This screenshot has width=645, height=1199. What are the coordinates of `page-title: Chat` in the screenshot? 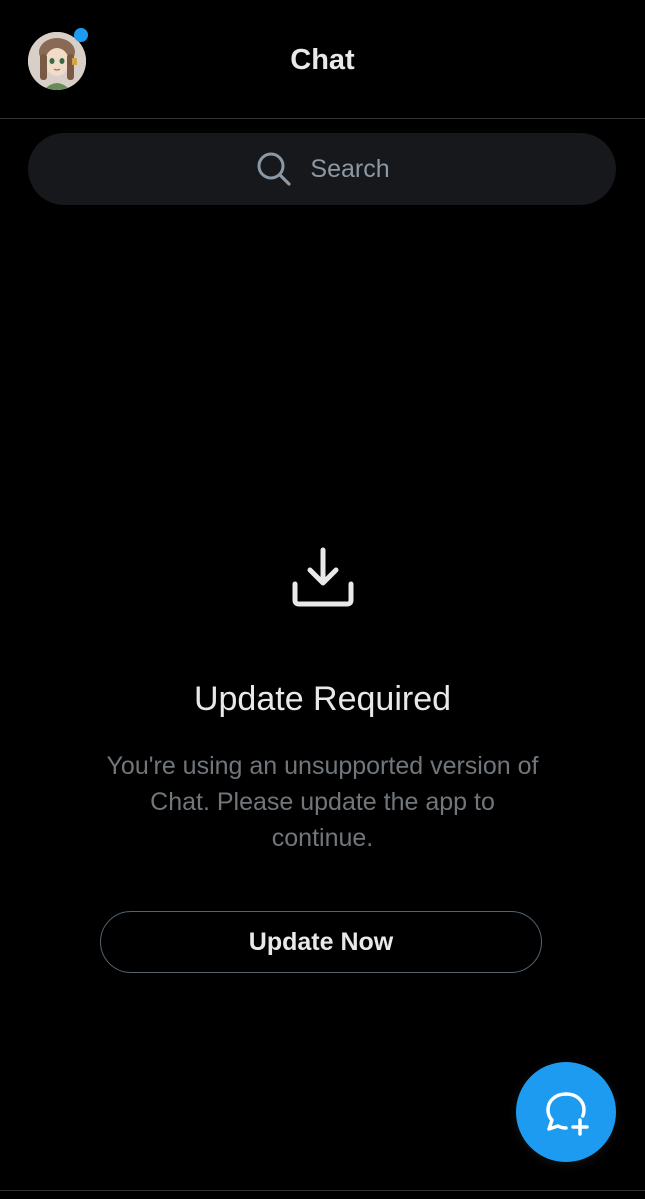 It's located at (322, 60).